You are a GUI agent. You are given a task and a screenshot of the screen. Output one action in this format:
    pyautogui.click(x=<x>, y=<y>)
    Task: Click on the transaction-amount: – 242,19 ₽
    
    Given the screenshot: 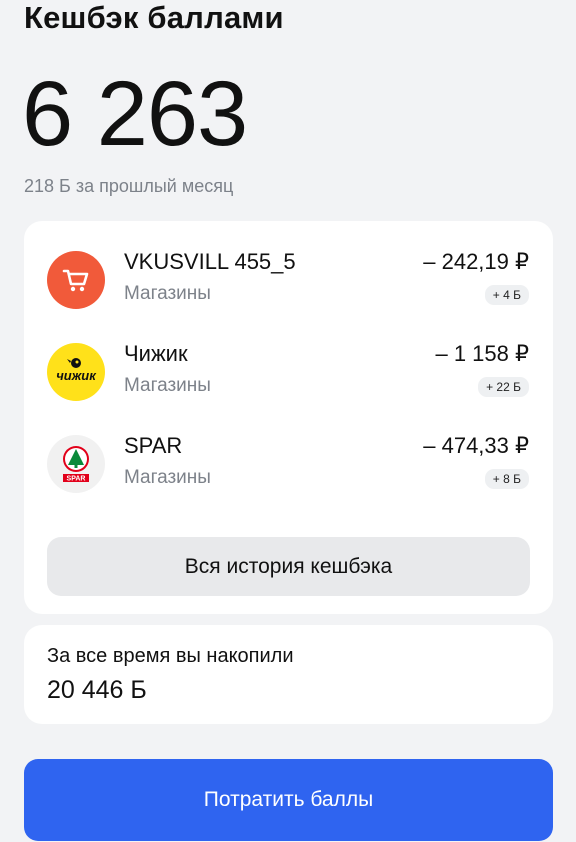 What is the action you would take?
    pyautogui.click(x=476, y=261)
    